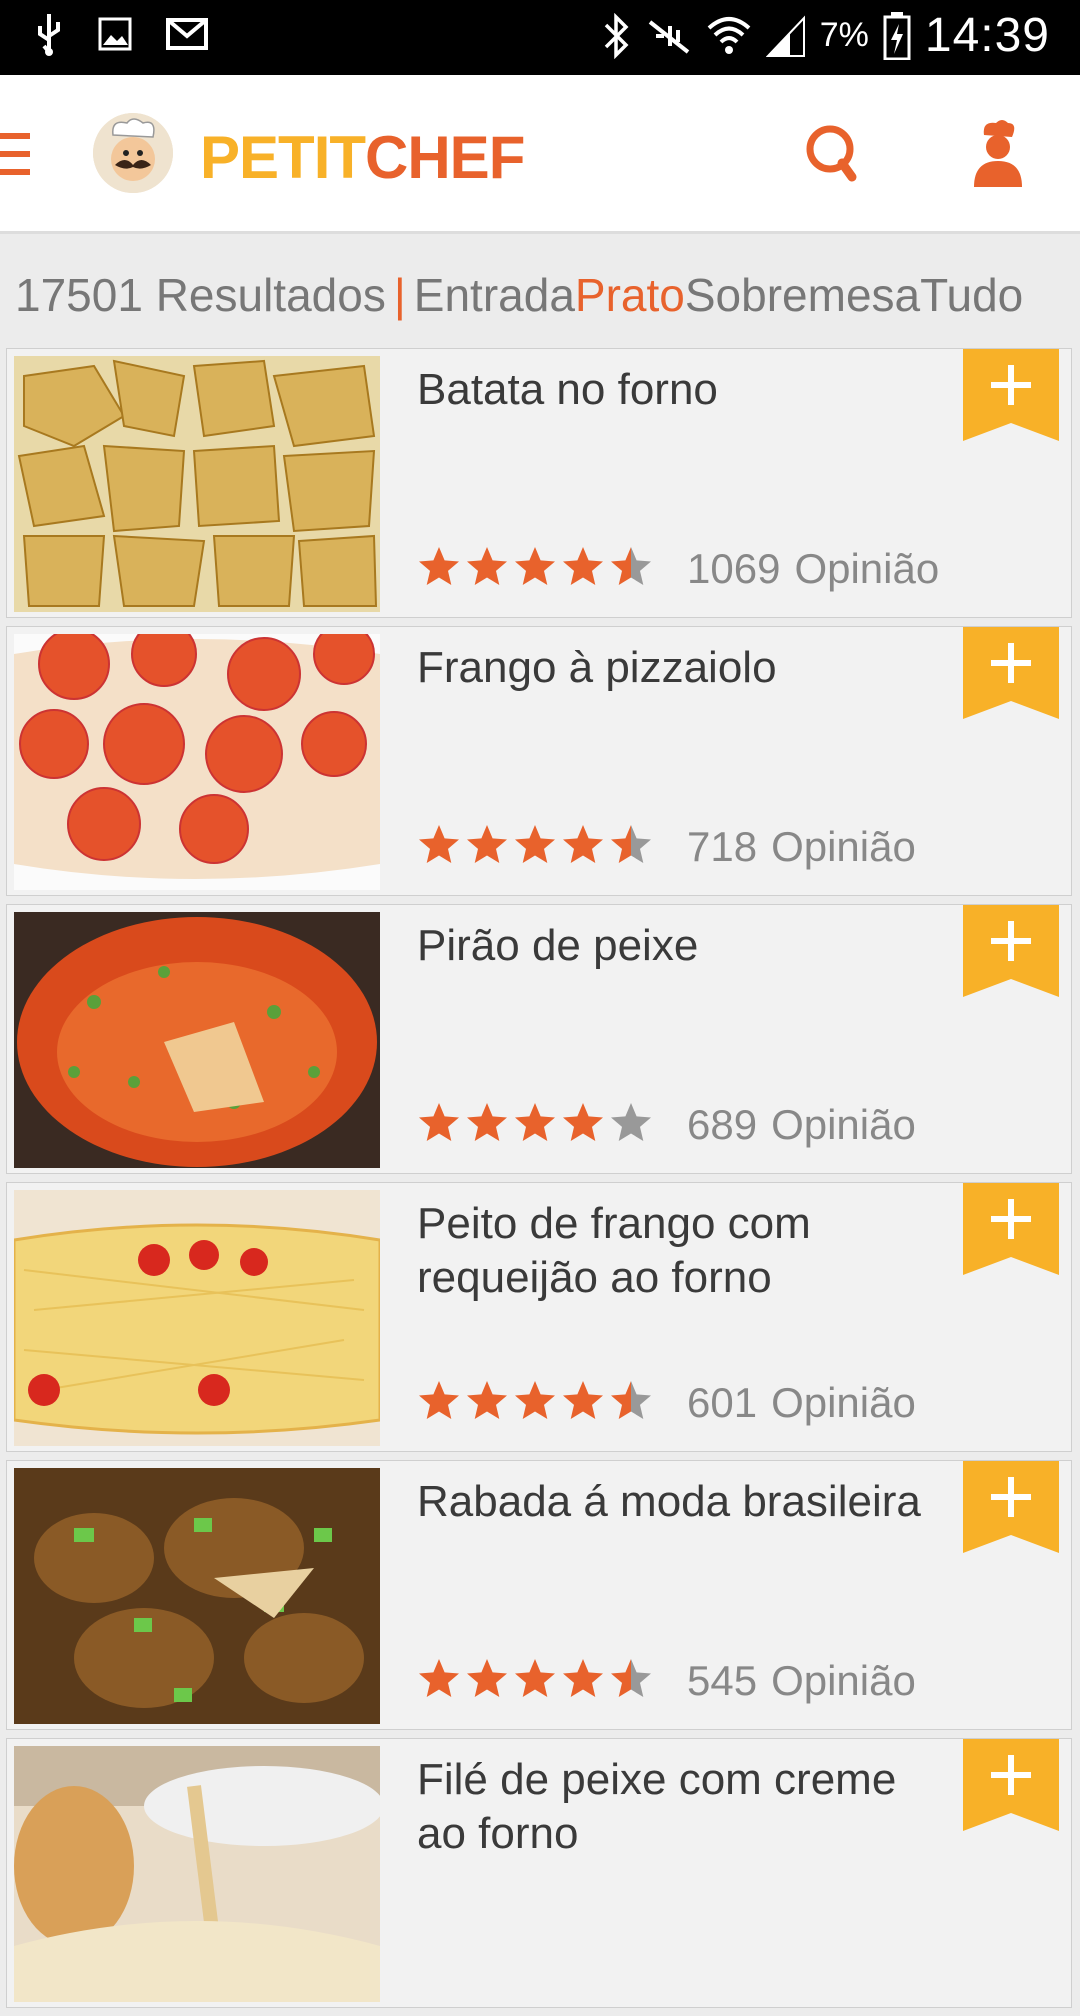  What do you see at coordinates (729, 35) in the screenshot?
I see `wifi-icon` at bounding box center [729, 35].